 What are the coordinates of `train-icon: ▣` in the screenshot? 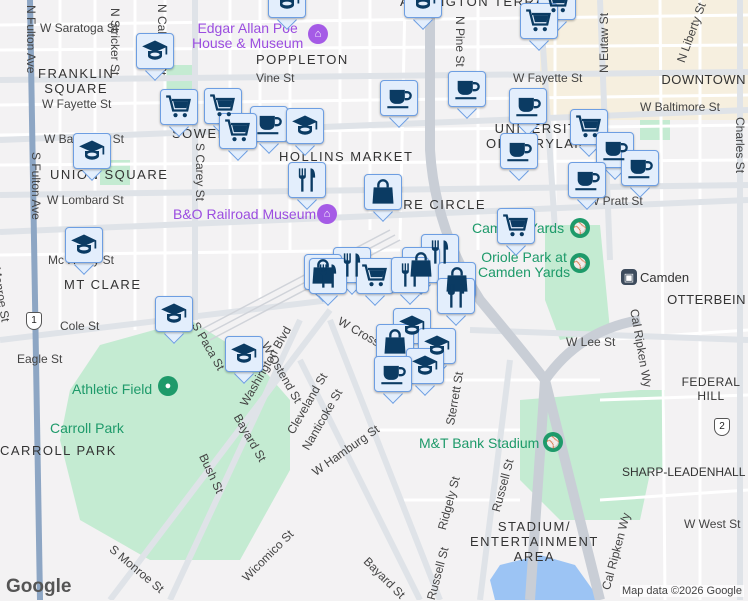 It's located at (629, 277).